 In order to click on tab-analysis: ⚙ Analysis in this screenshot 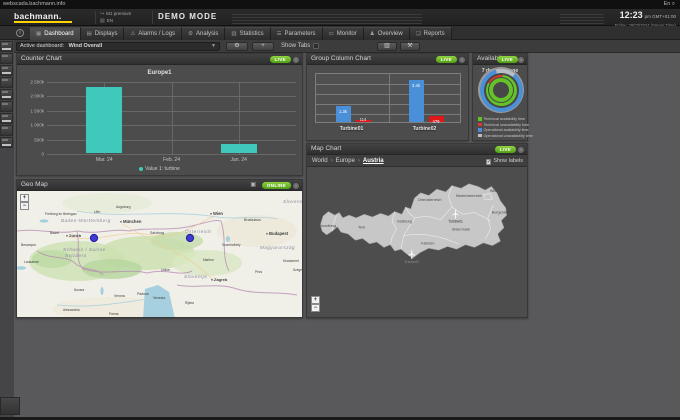, I will do `click(204, 33)`.